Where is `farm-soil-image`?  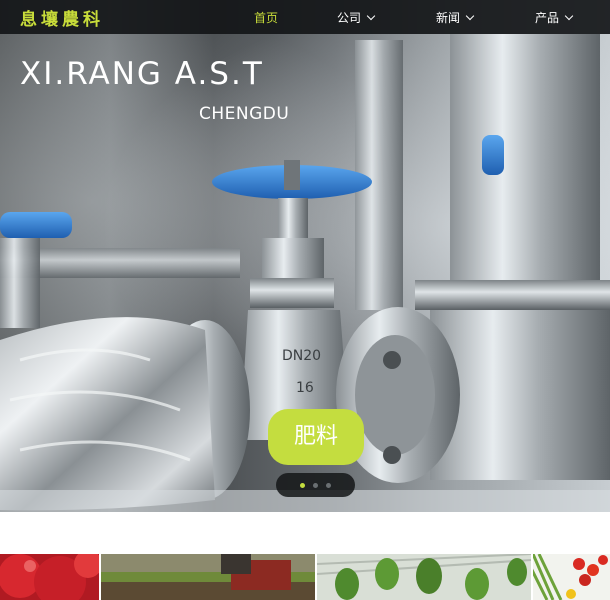 farm-soil-image is located at coordinates (208, 577).